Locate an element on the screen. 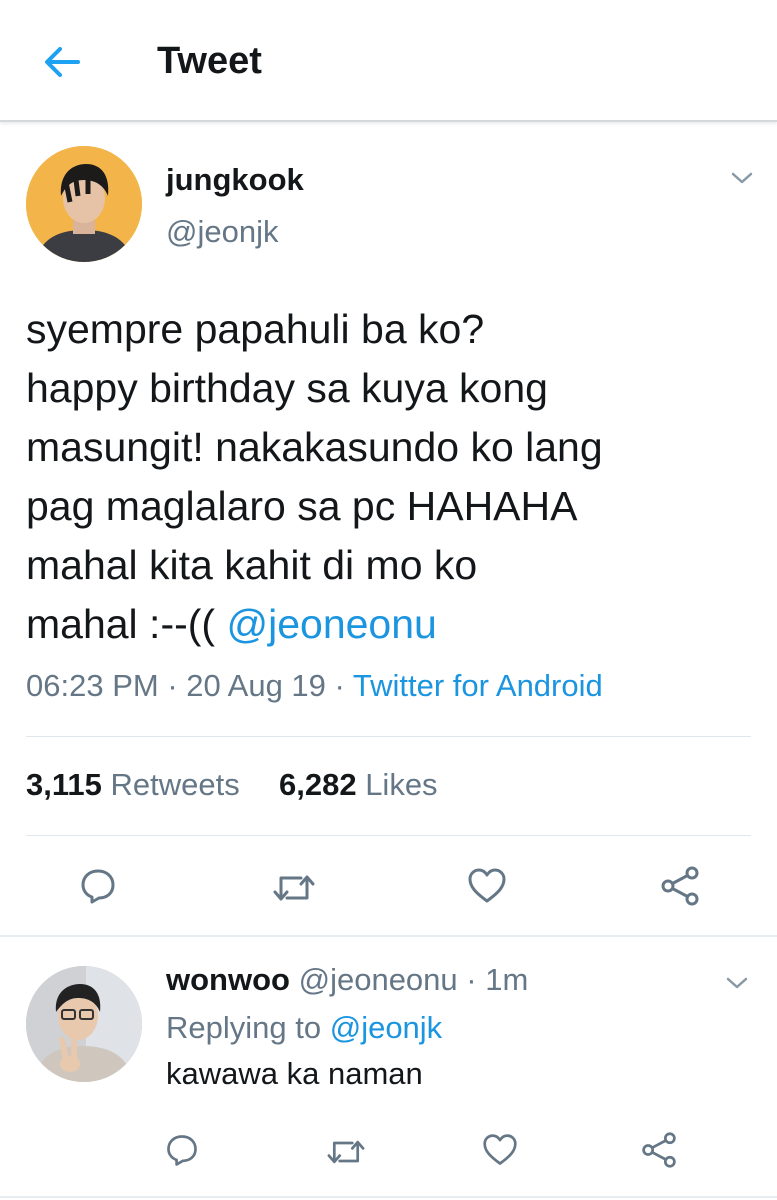 The image size is (777, 1200). reply-share-button is located at coordinates (659, 1150).